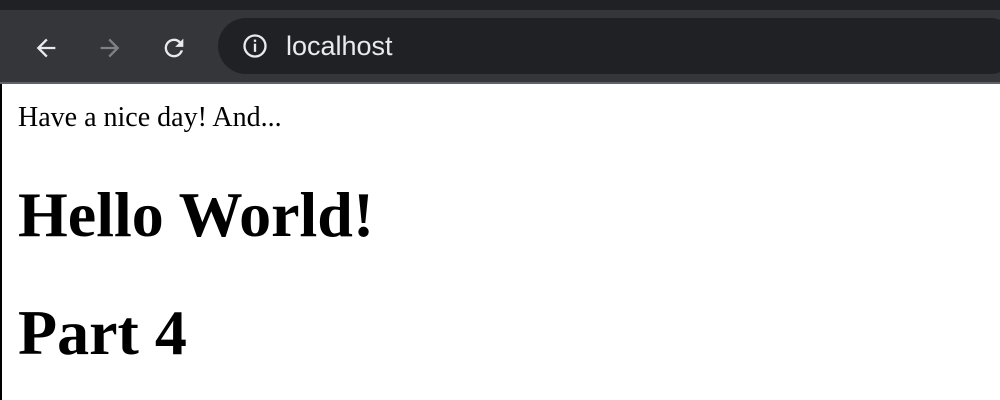 This screenshot has width=1000, height=400. What do you see at coordinates (196, 214) in the screenshot?
I see `page-heading-hello-world: Hello World!` at bounding box center [196, 214].